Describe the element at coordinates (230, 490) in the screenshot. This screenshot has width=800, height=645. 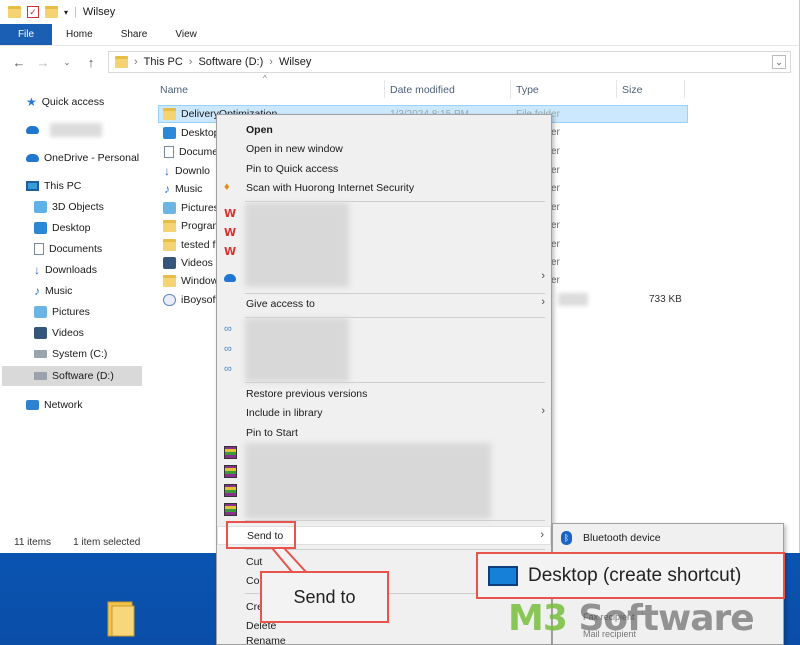
I see `winrar-icon` at that location.